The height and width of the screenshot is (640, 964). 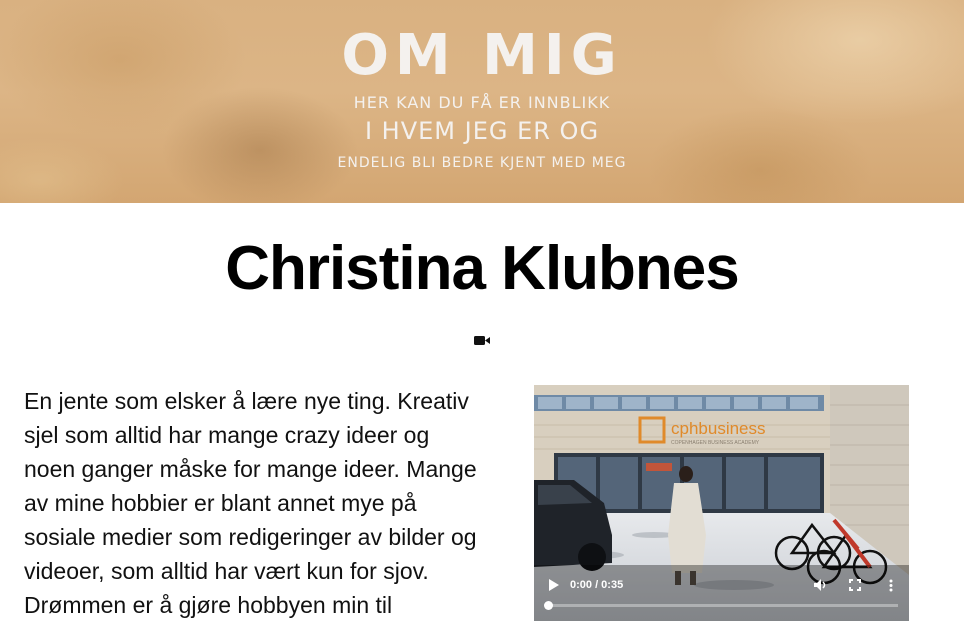 I want to click on fullscreen-icon, so click(x=855, y=585).